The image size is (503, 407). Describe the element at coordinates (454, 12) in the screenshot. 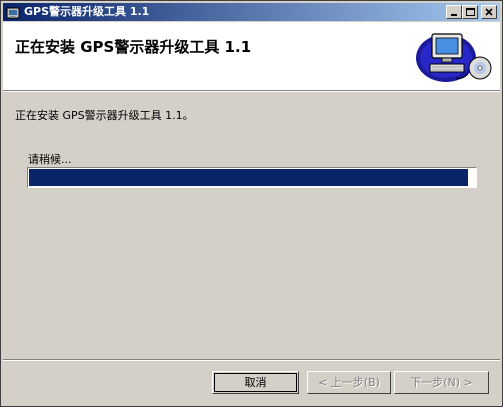

I see `minimize-button` at that location.